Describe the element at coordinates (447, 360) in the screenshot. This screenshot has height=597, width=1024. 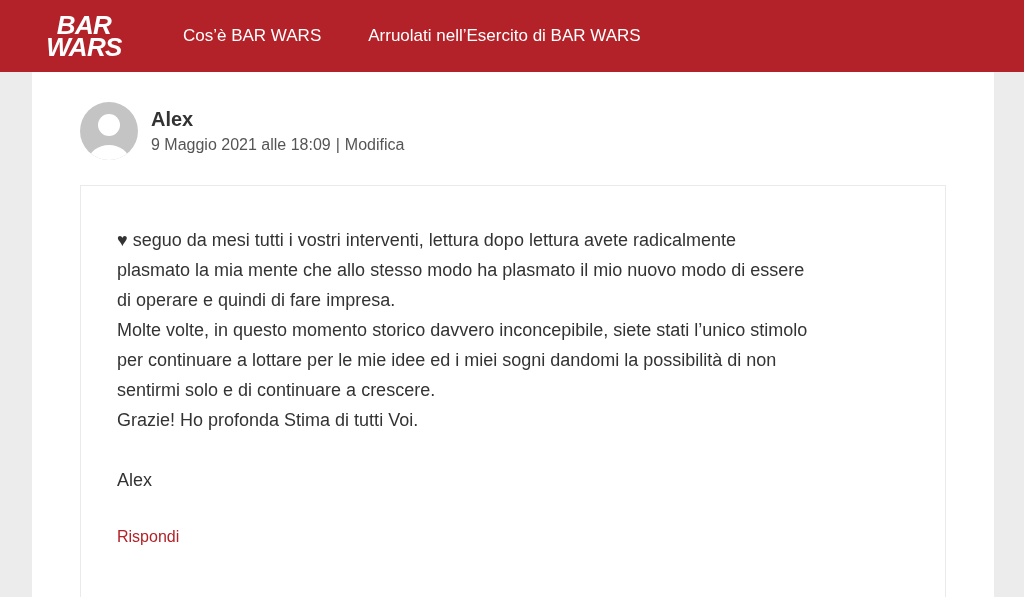
I see `comment-text: per continuare a lottare per le mie idee ed i miei sogni dandomi la possibilità di non` at that location.